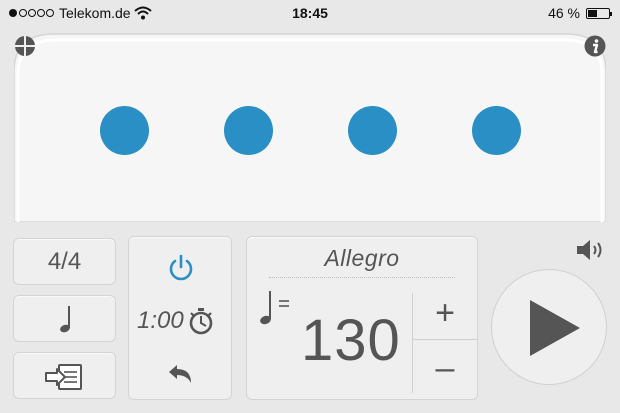  I want to click on tempo-decrease-button: –, so click(445, 368).